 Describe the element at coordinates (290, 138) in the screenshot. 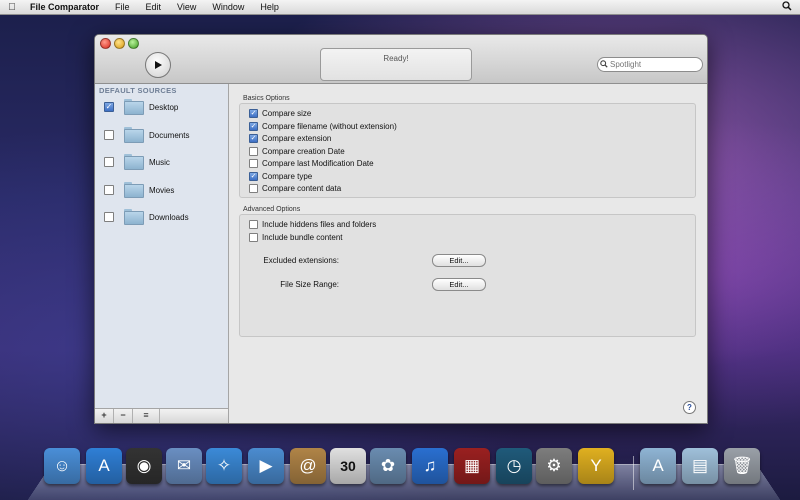

I see `option-compare-extension: ✓ Compare extension` at that location.